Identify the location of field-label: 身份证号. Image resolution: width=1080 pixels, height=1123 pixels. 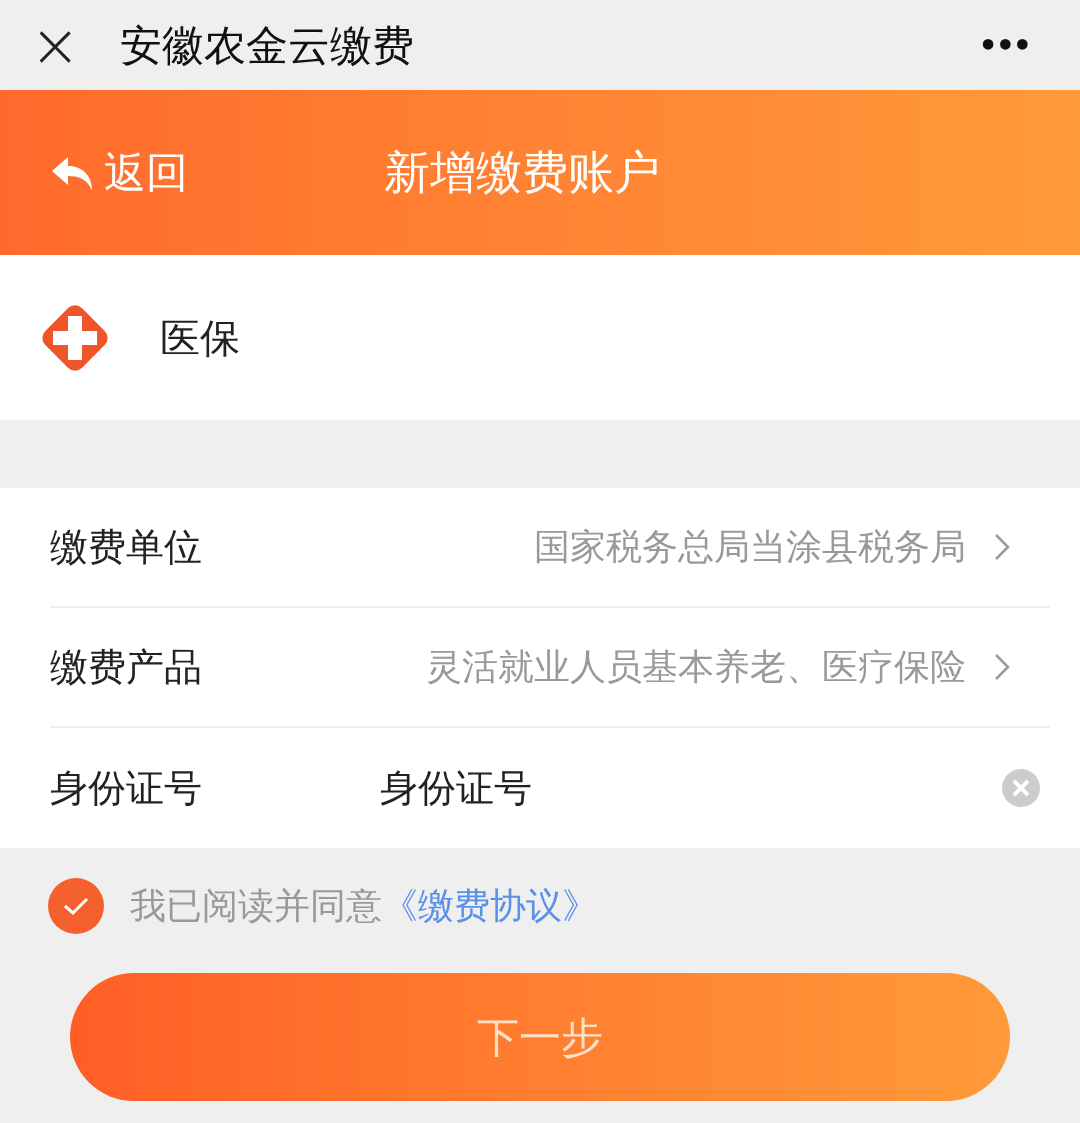
(126, 788).